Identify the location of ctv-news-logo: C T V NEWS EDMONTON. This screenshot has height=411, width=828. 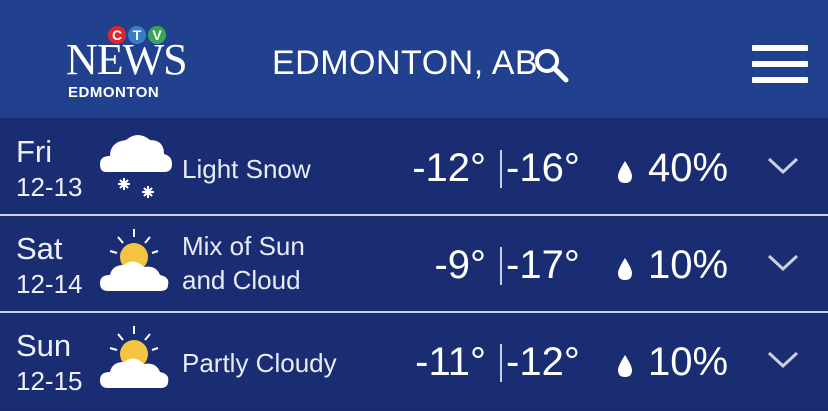
(125, 64).